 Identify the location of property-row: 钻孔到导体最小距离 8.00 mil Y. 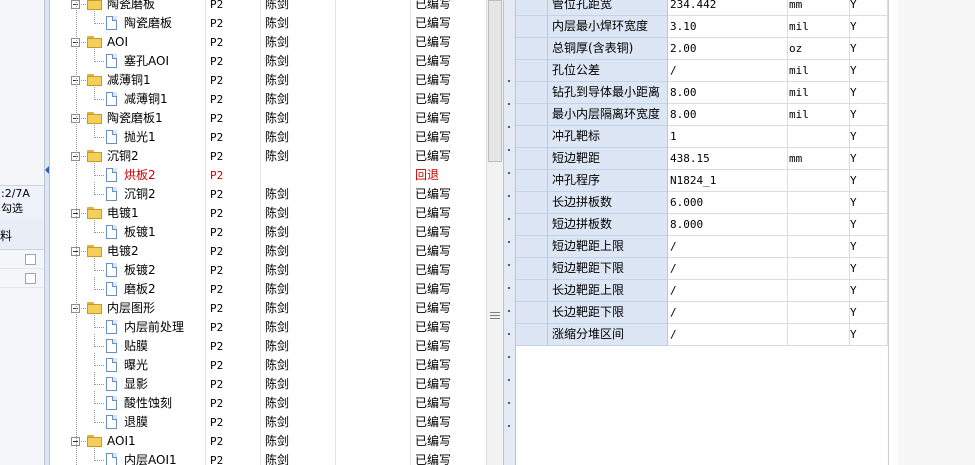
(702, 93).